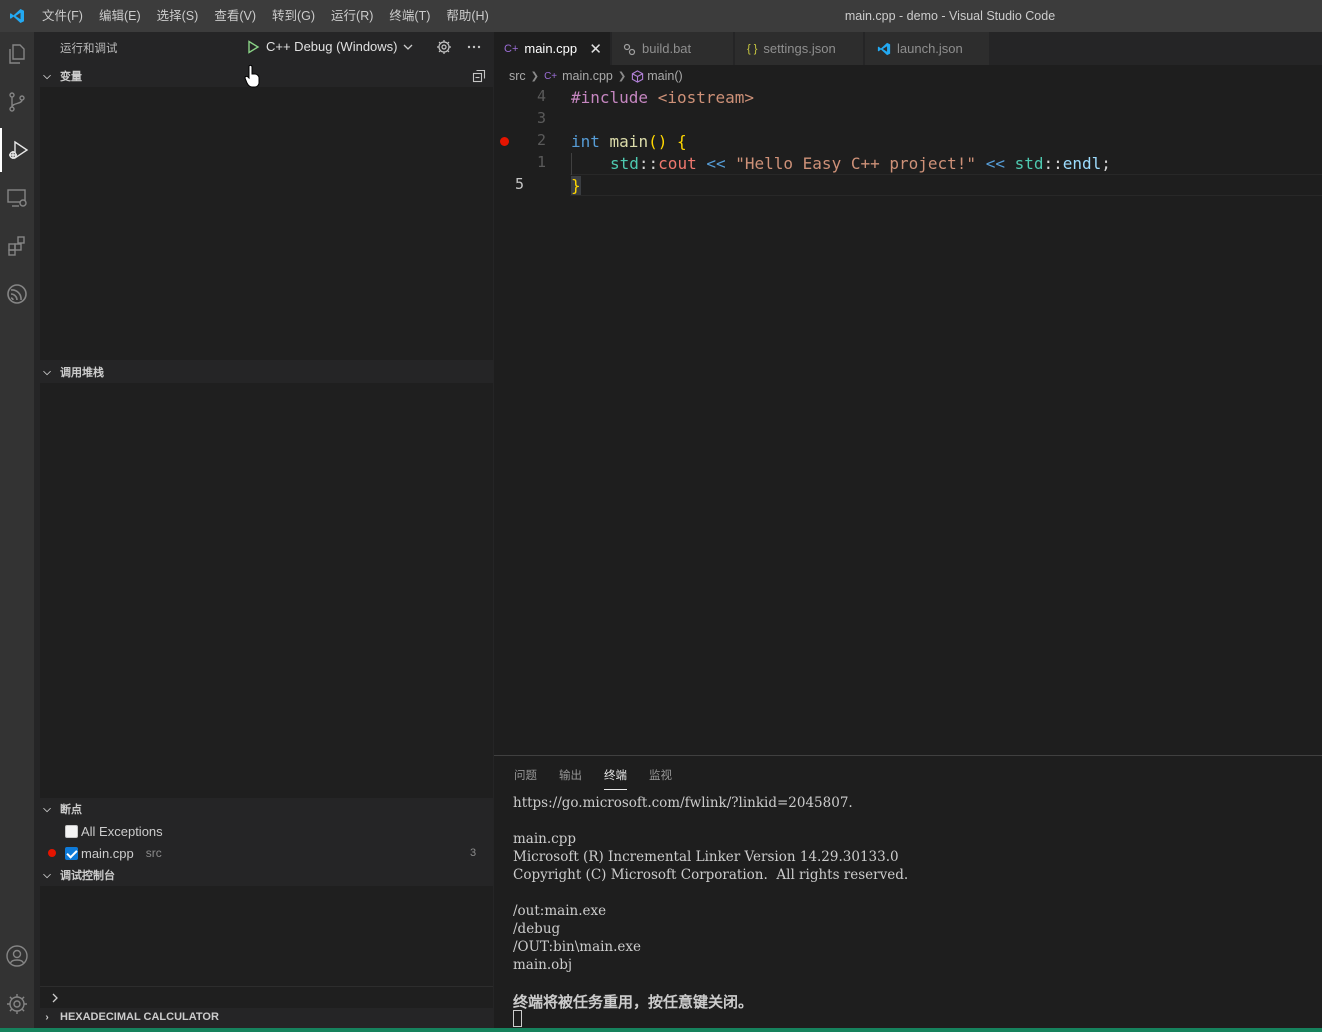  What do you see at coordinates (570, 778) in the screenshot?
I see `tab-output: 输出` at bounding box center [570, 778].